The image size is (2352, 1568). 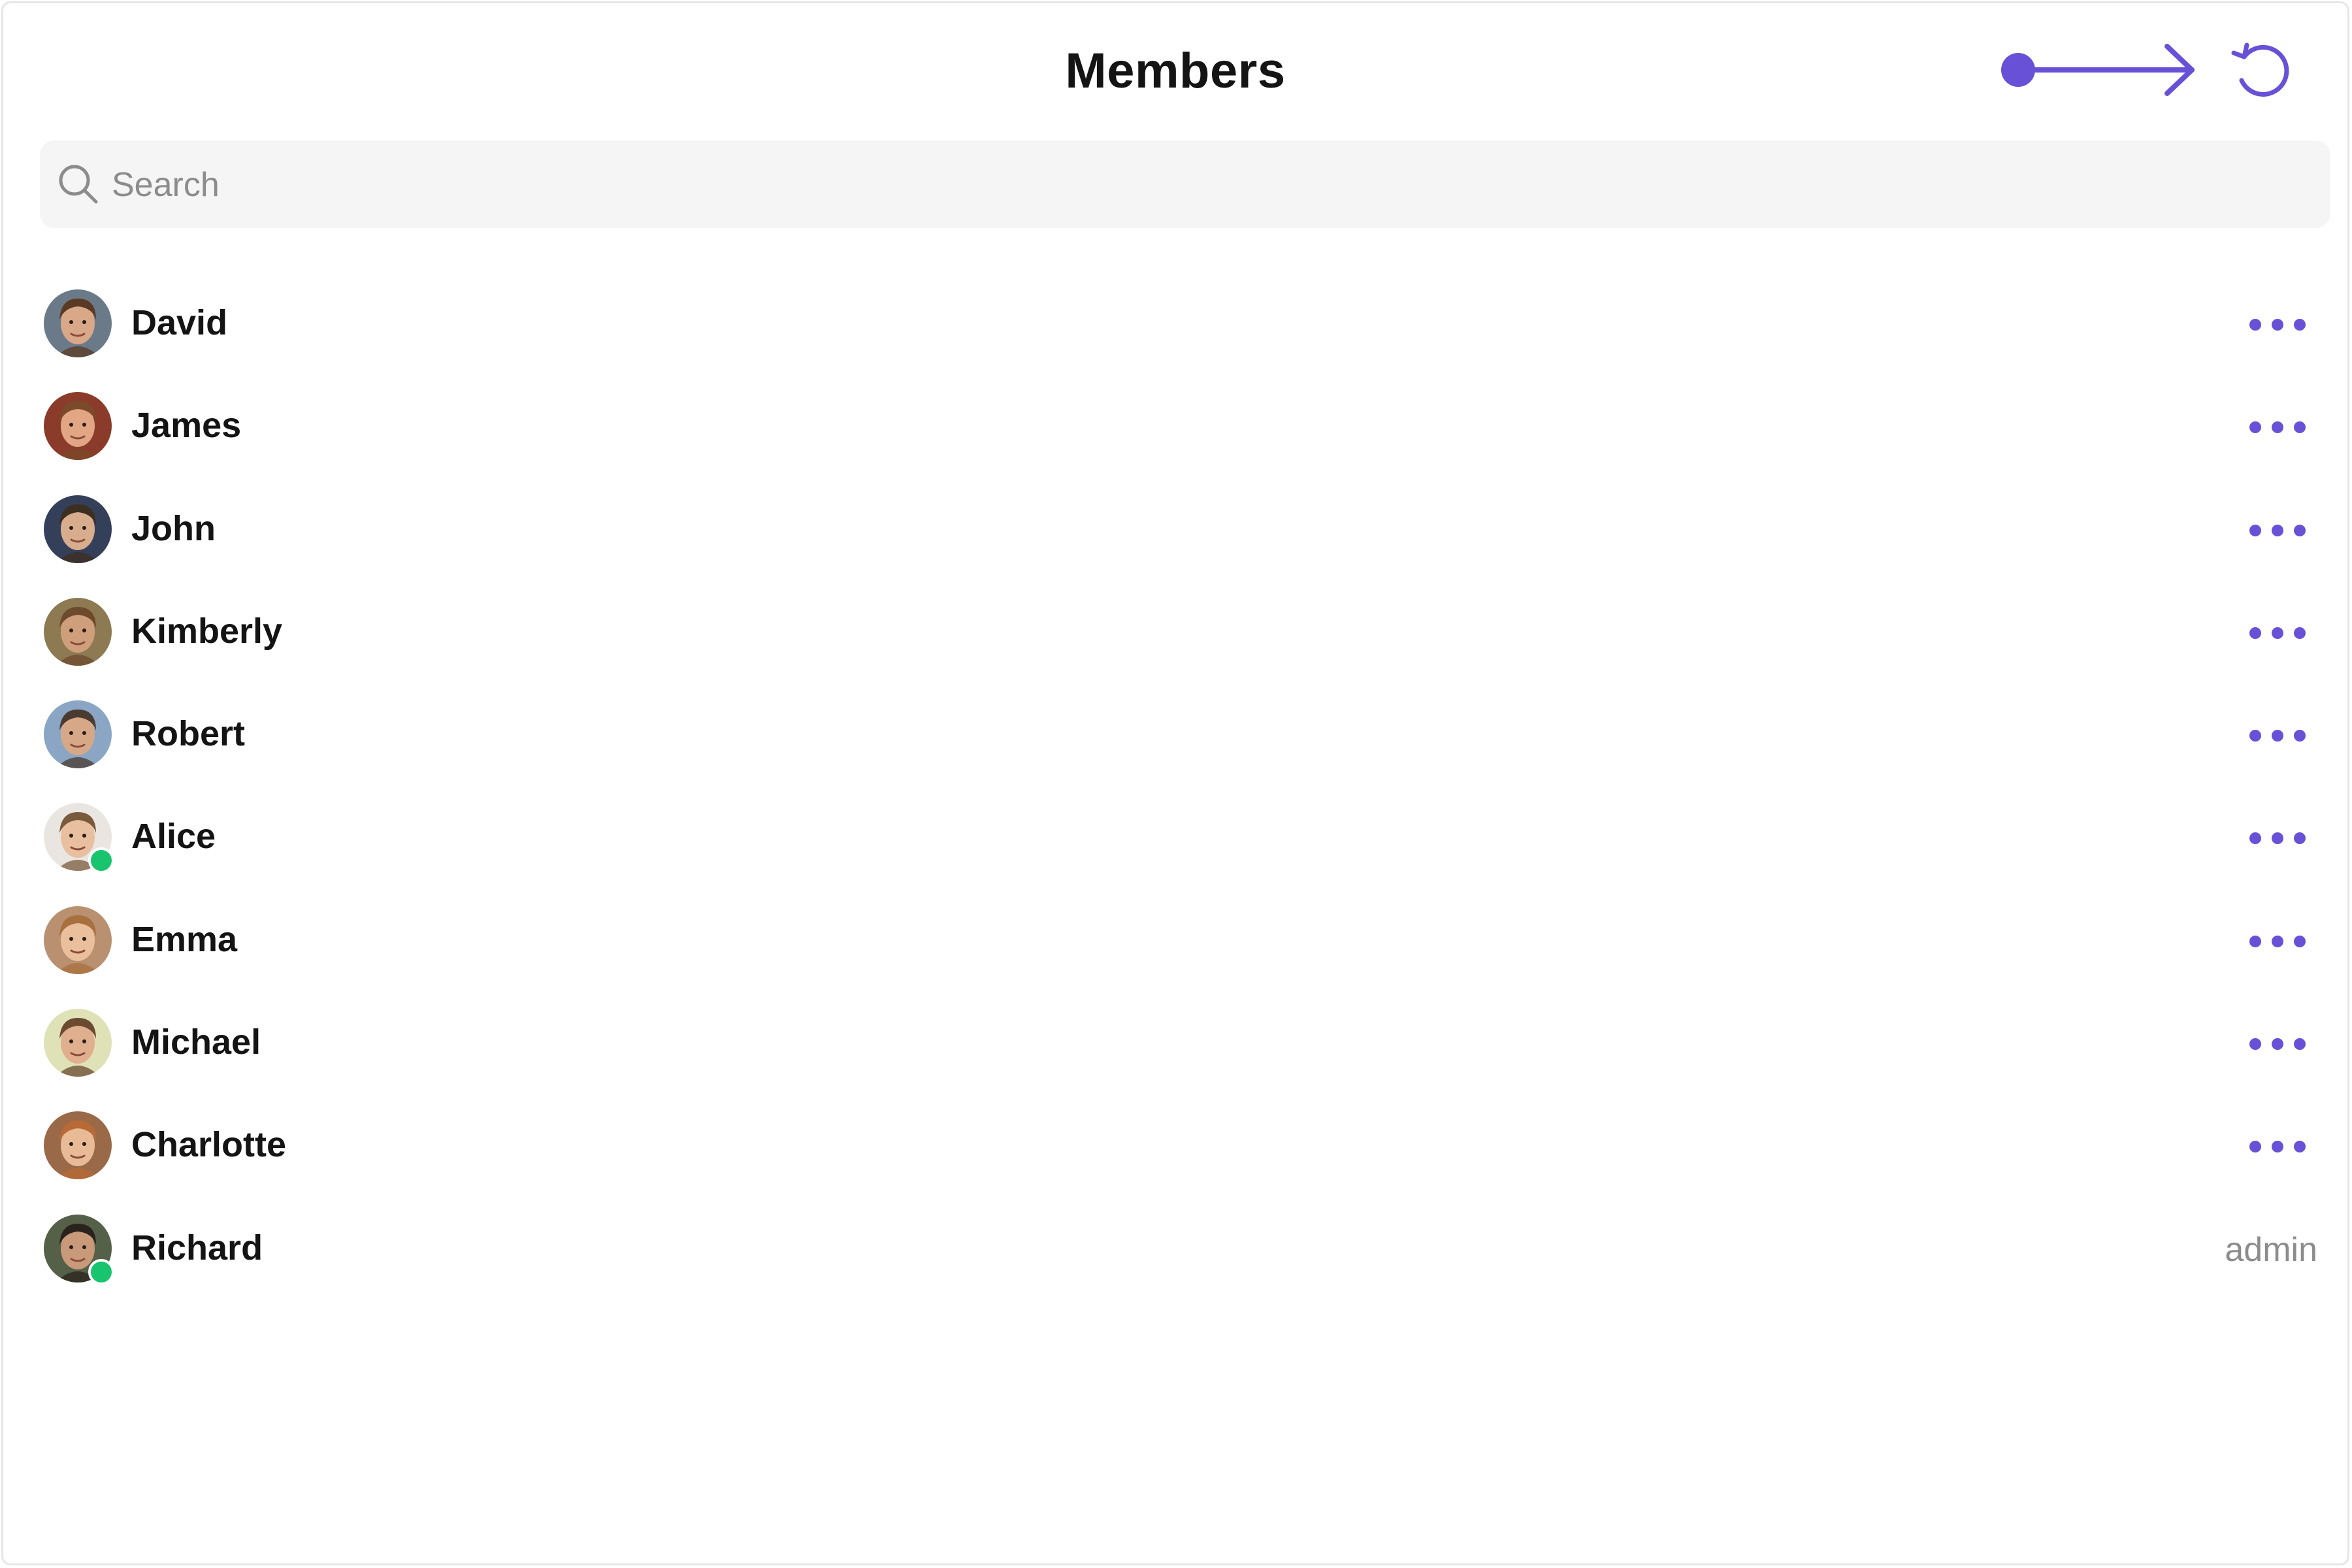 I want to click on member-row: Emma, so click(x=1177, y=941).